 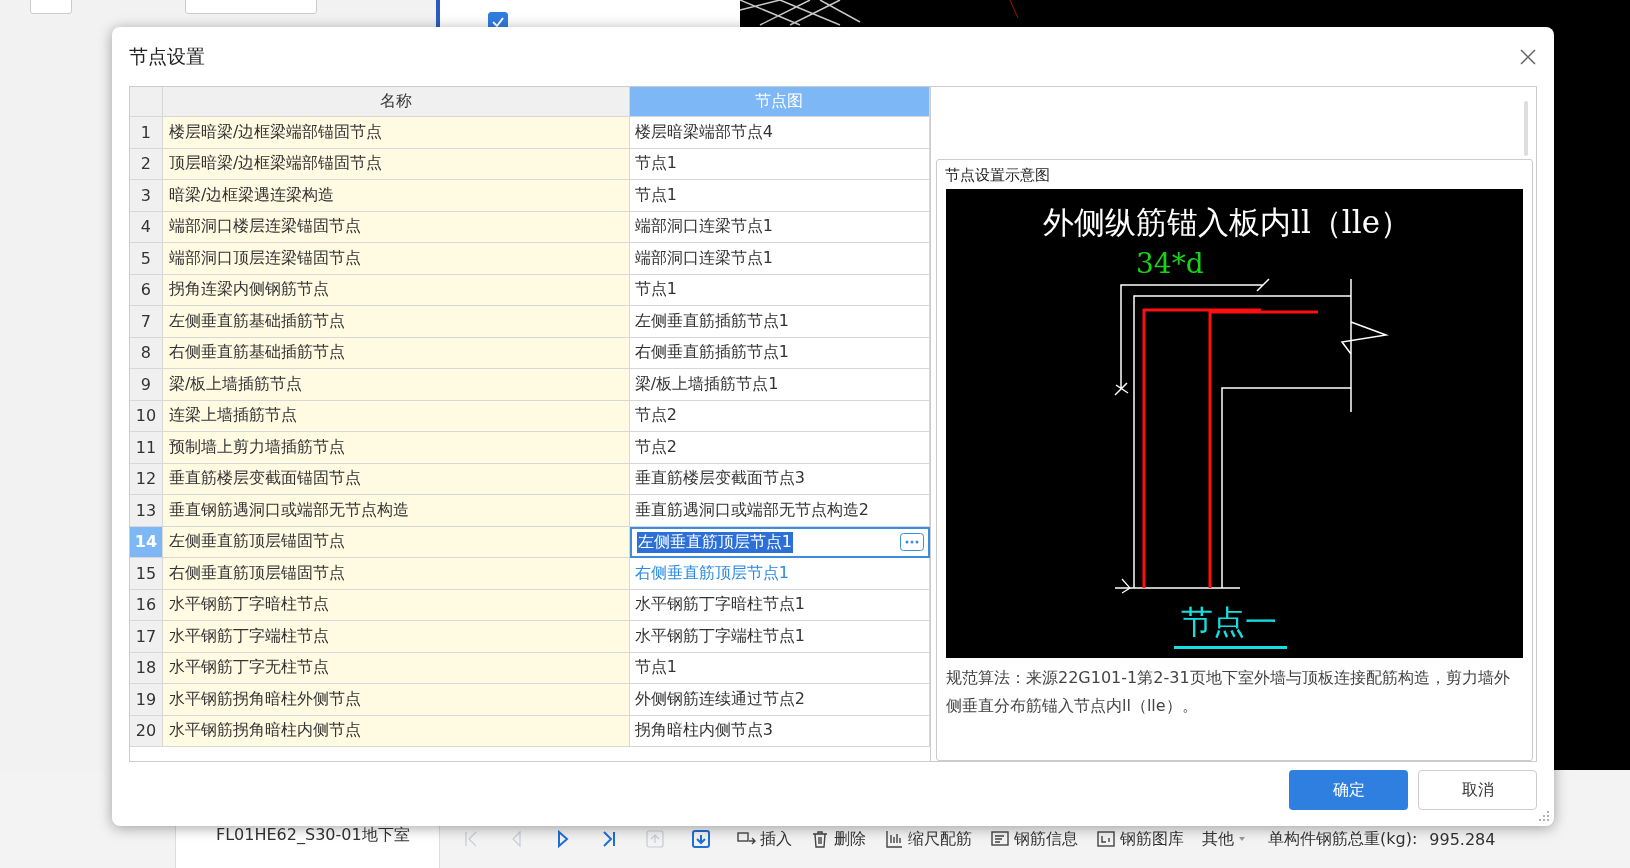 What do you see at coordinates (1348, 790) in the screenshot?
I see `ok-button: 确定` at bounding box center [1348, 790].